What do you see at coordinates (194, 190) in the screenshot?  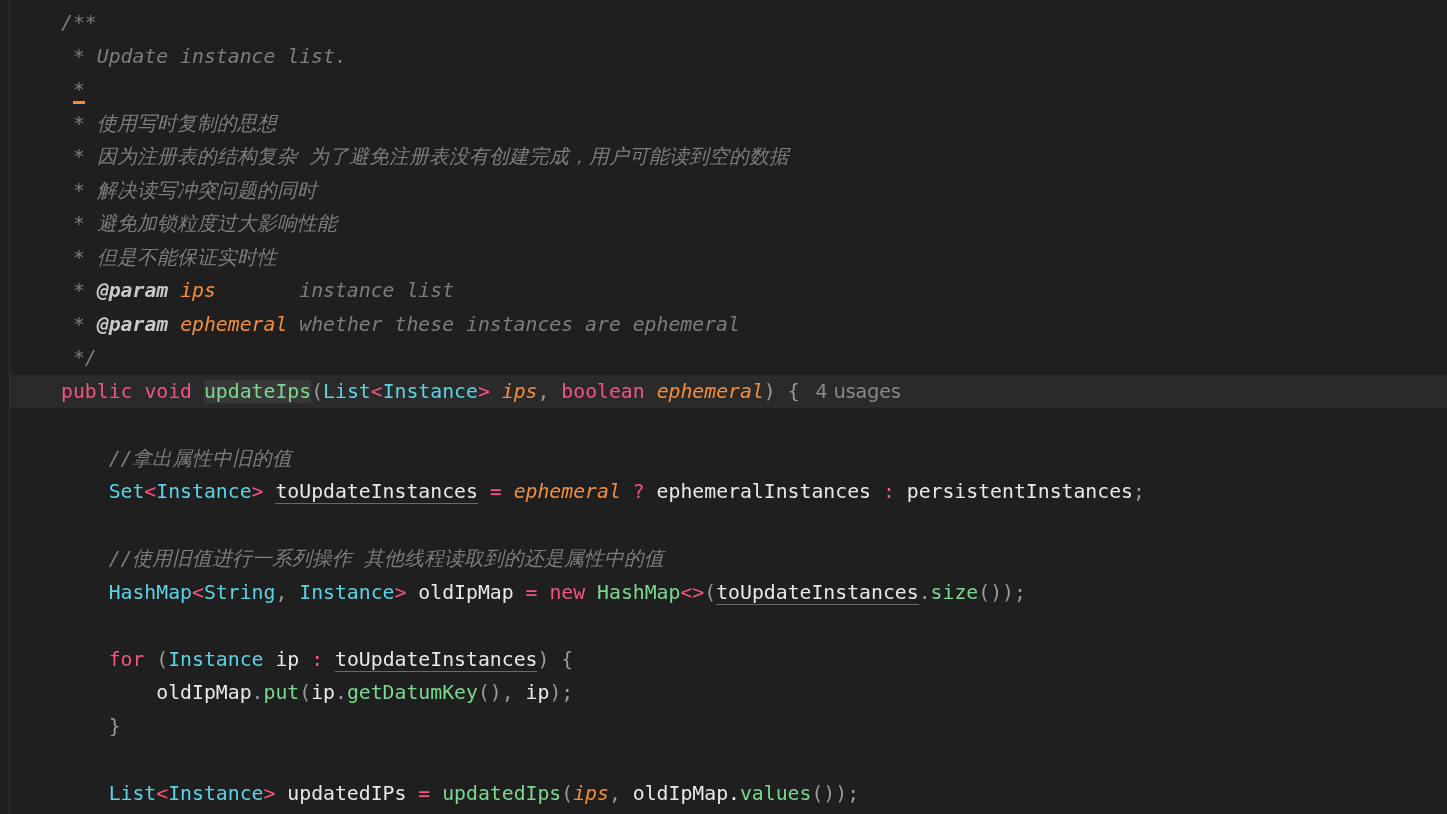 I see `code-comment: * 解决读写冲突问题的同时` at bounding box center [194, 190].